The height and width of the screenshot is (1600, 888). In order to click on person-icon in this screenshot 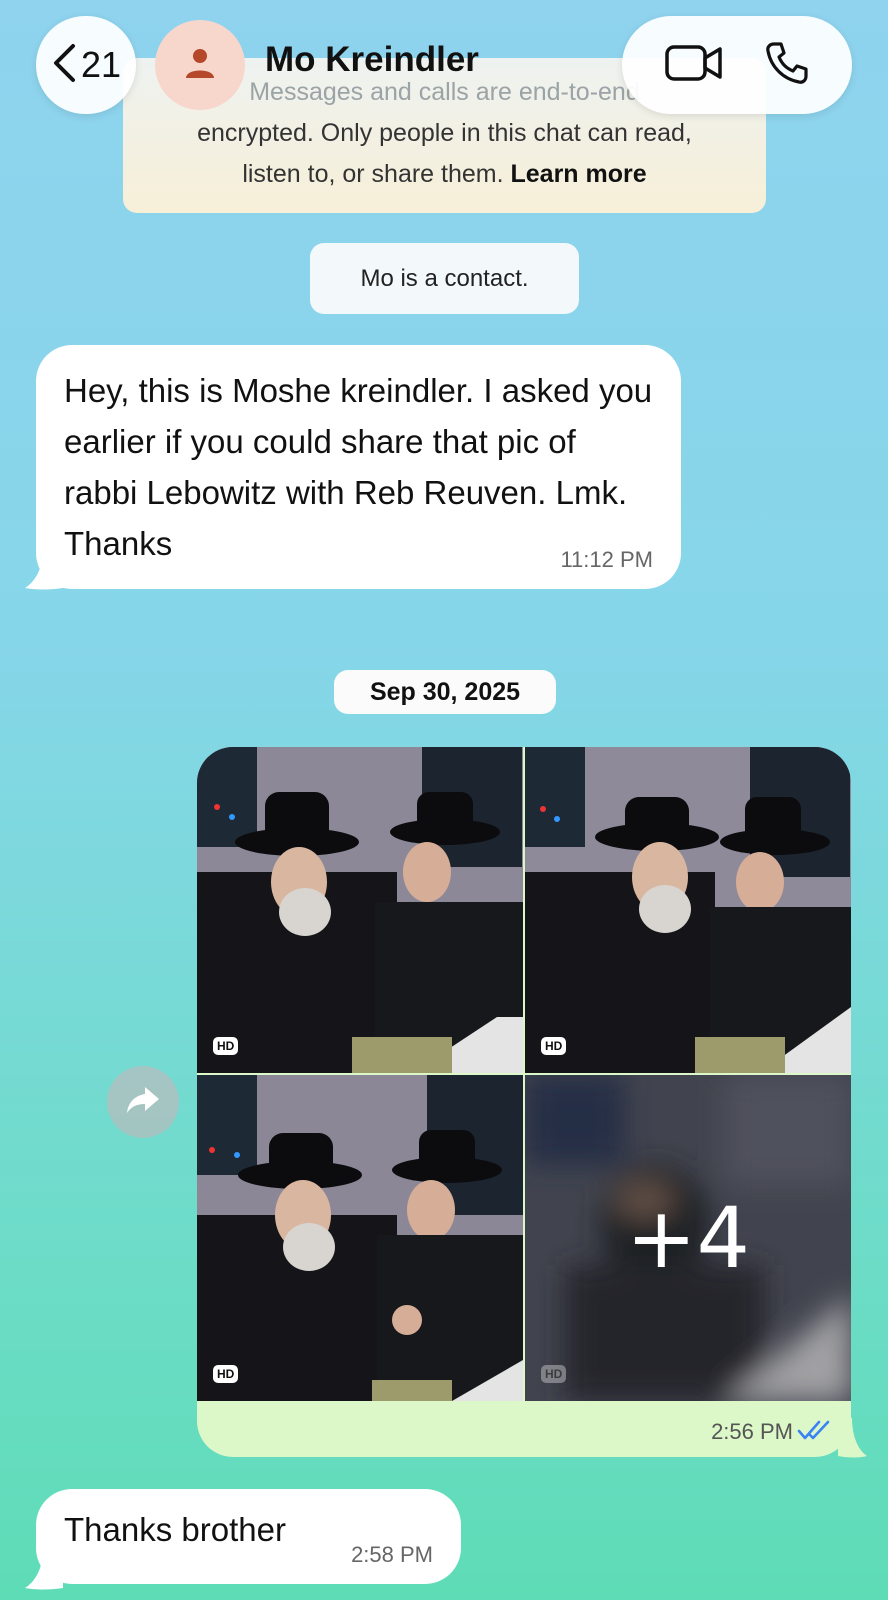, I will do `click(200, 65)`.